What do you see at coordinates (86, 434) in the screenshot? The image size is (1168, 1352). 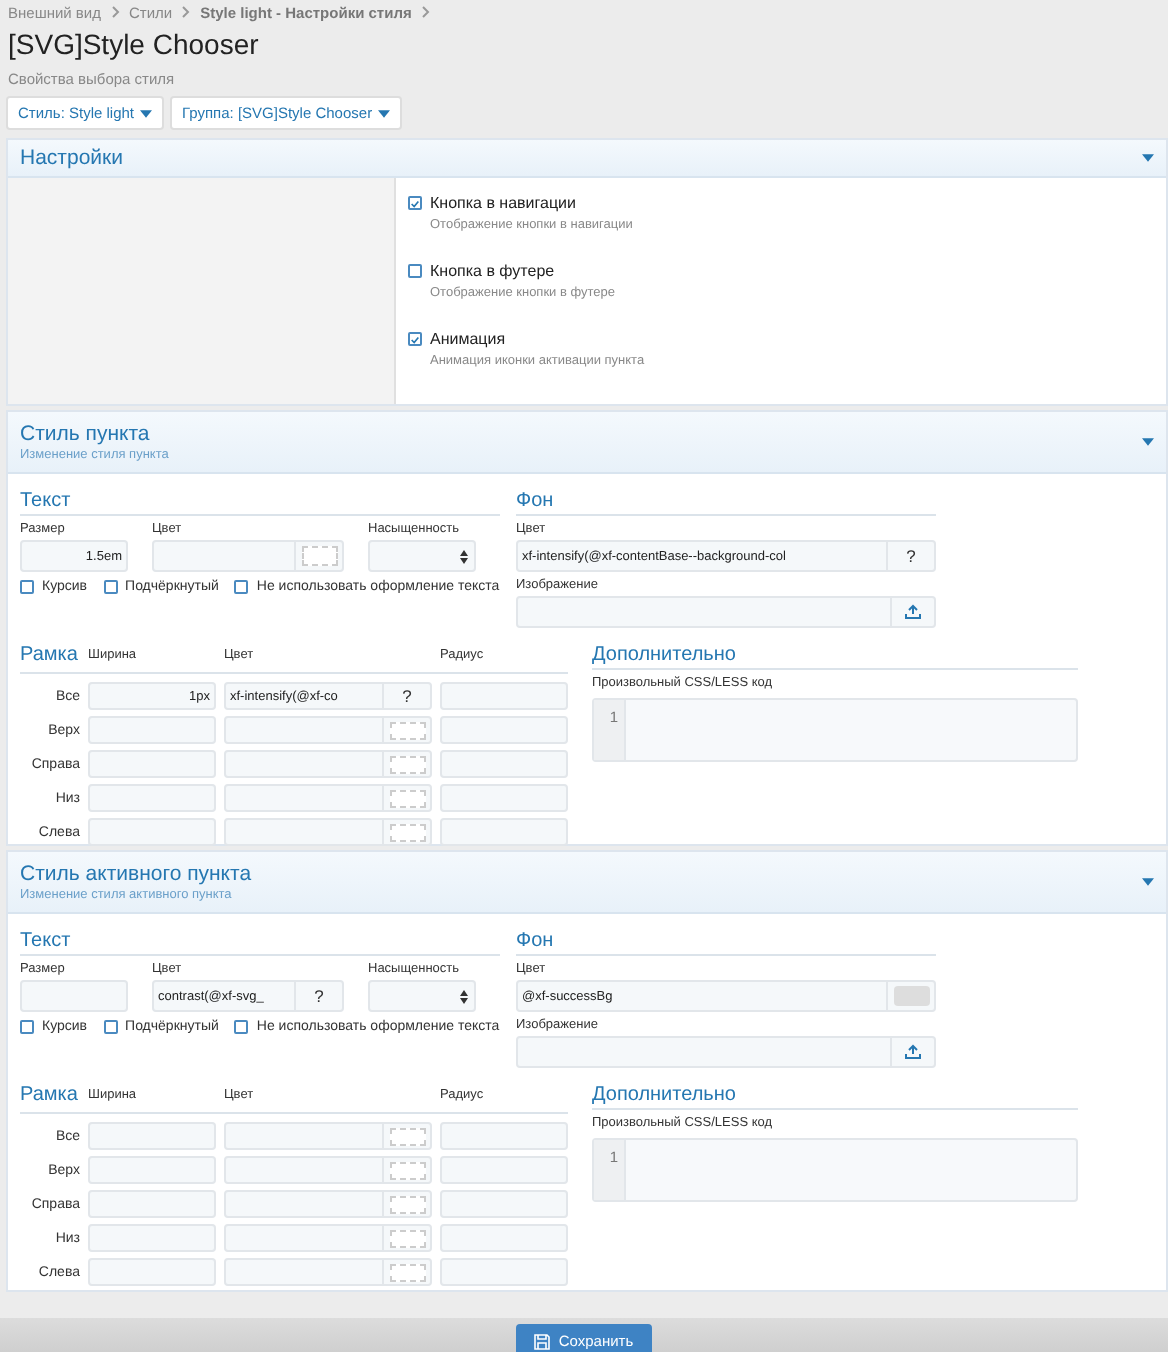 I see `section-title: Стиль пункта` at bounding box center [86, 434].